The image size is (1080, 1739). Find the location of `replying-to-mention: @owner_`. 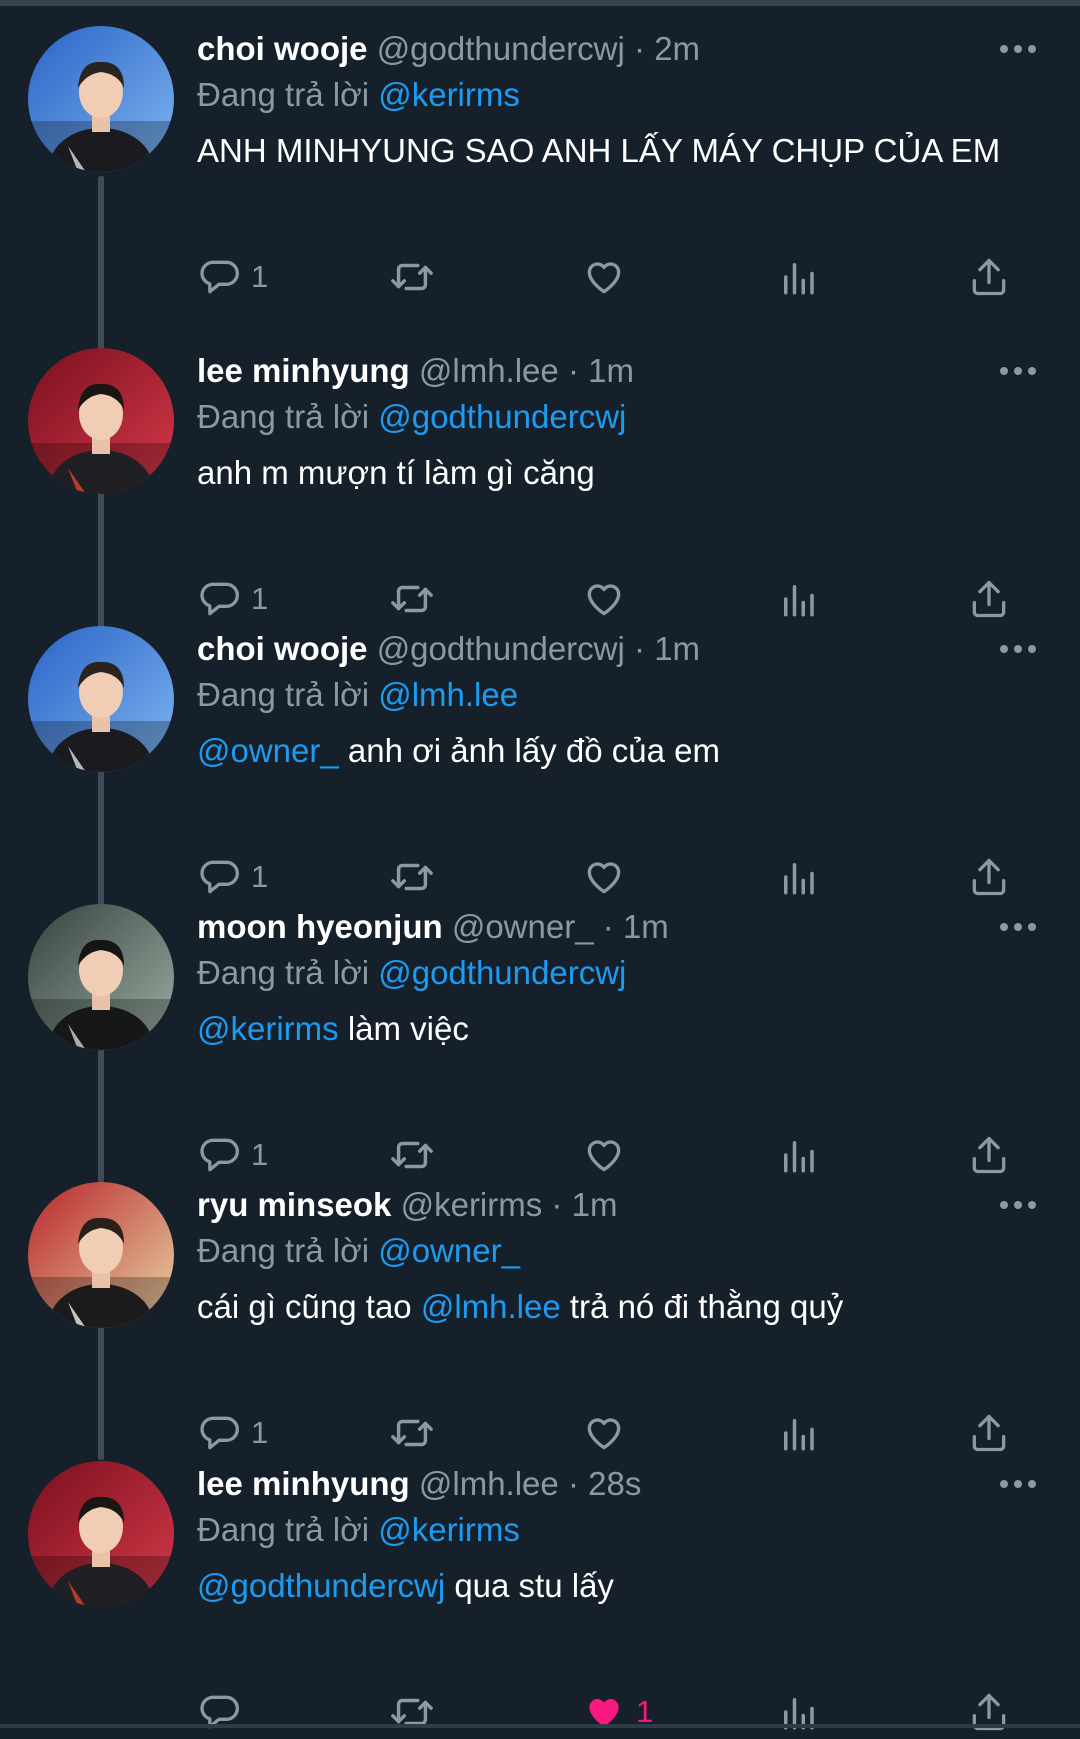

replying-to-mention: @owner_ is located at coordinates (449, 1250).